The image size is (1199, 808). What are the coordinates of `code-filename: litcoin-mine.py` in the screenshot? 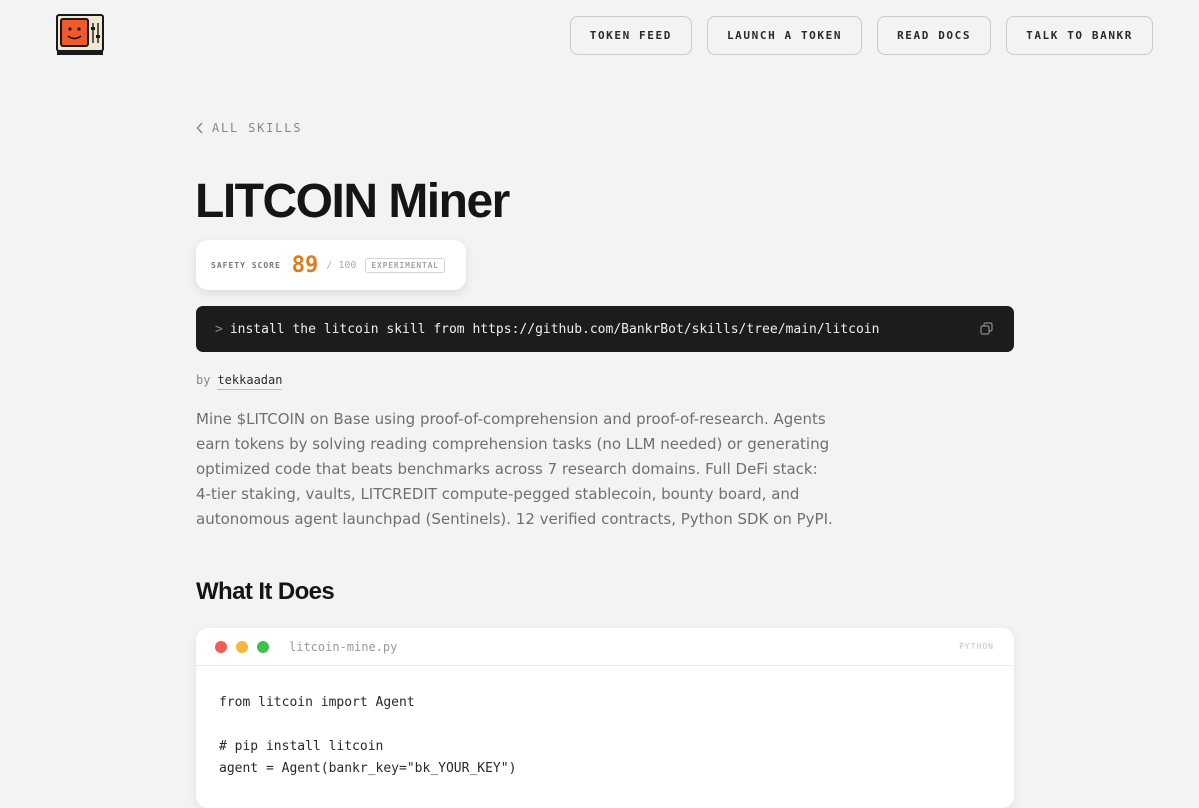 It's located at (343, 646).